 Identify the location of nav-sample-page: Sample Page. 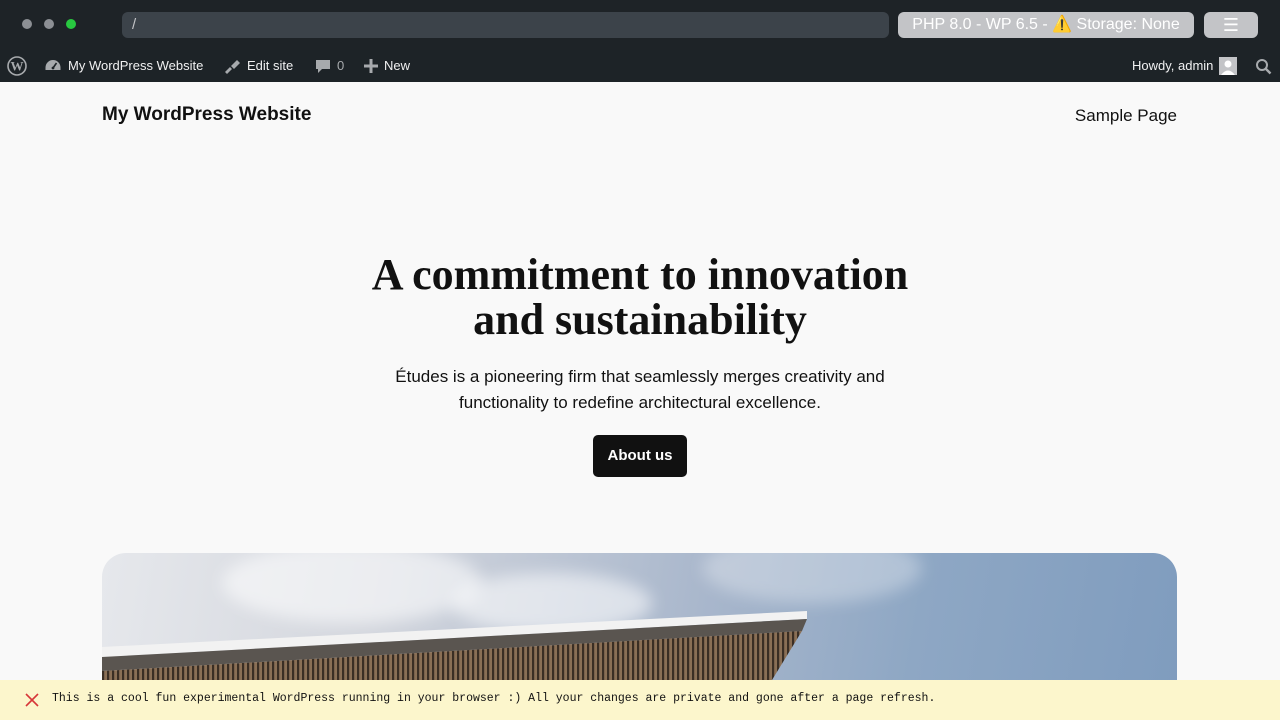
(1126, 116).